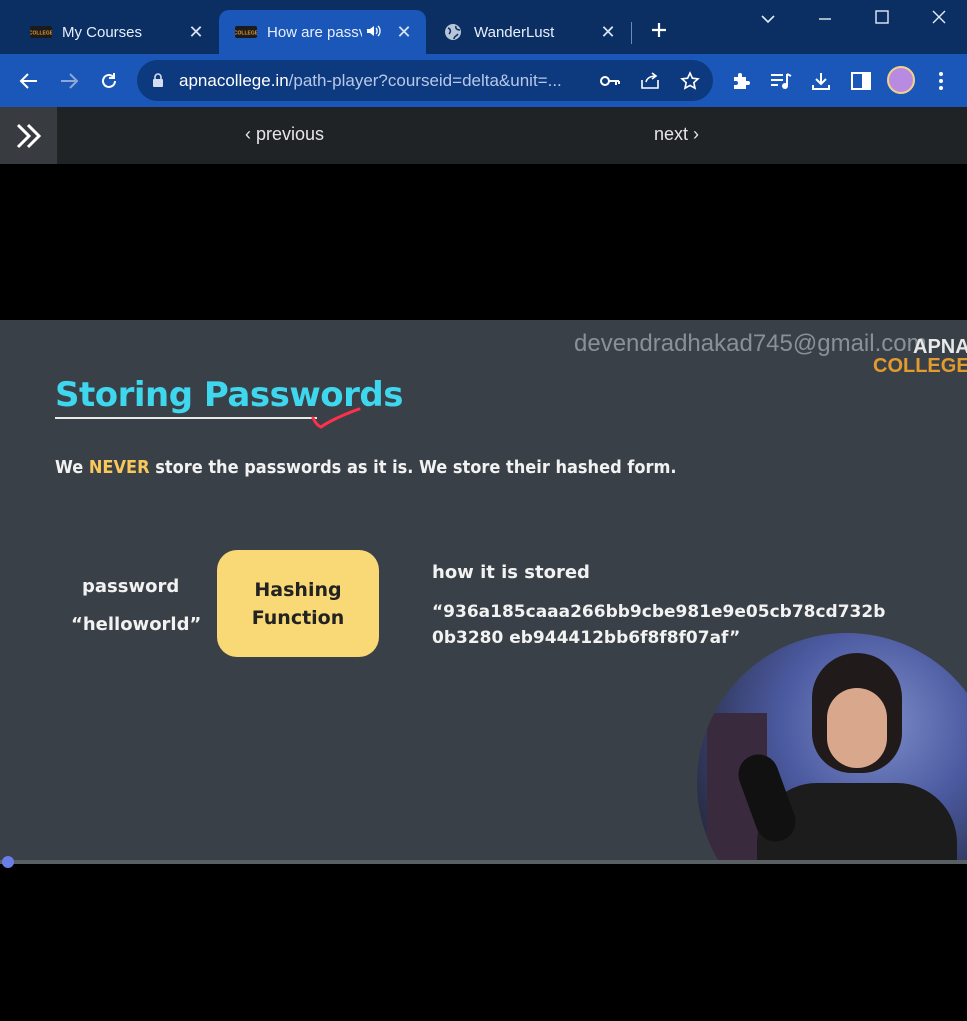 The height and width of the screenshot is (1021, 967). I want to click on stored-label: how it is stored, so click(511, 572).